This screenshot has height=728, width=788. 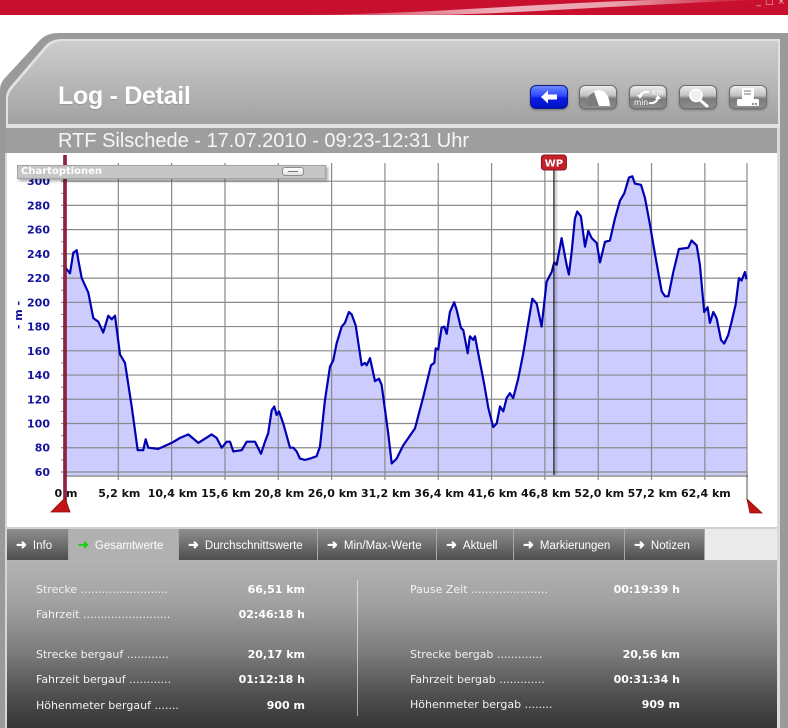 I want to click on km-min-toggle-button: km min, so click(x=648, y=97).